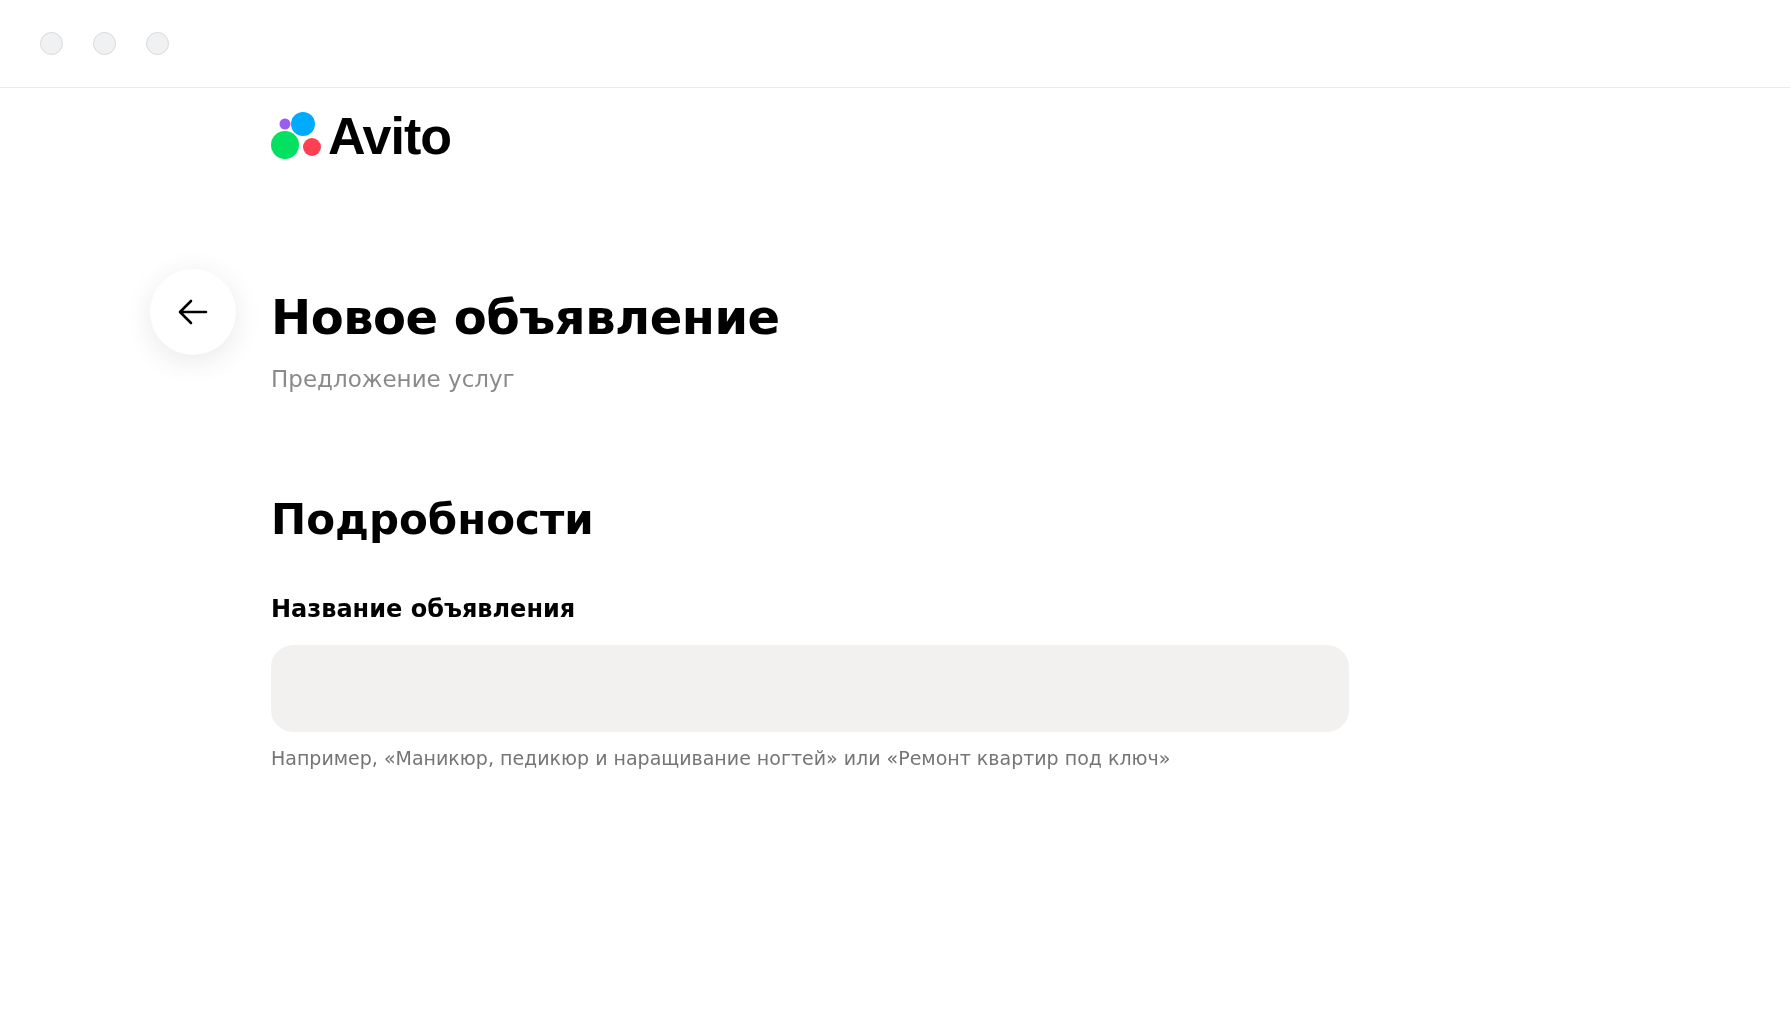 Image resolution: width=1790 pixels, height=1016 pixels. What do you see at coordinates (721, 758) in the screenshot?
I see `field-hint: Например, «Маникюр, педикюр и наращивание ногтей» или «Ремонт квартир под ключ»` at bounding box center [721, 758].